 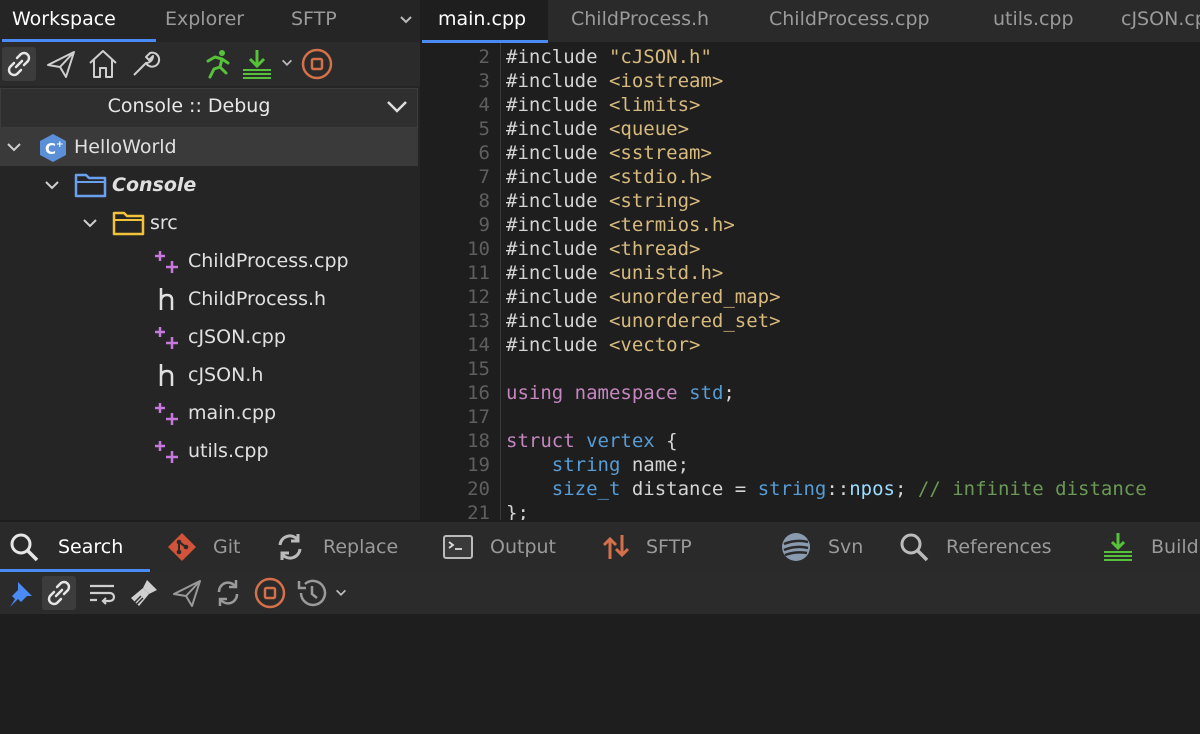 I want to click on tree-item-file: ChildProcess.cpp, so click(x=209, y=261).